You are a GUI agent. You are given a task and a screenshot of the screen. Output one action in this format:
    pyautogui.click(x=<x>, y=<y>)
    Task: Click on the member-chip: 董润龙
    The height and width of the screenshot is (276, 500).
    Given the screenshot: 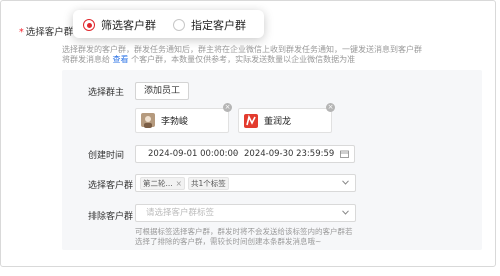 What is the action you would take?
    pyautogui.click(x=285, y=120)
    